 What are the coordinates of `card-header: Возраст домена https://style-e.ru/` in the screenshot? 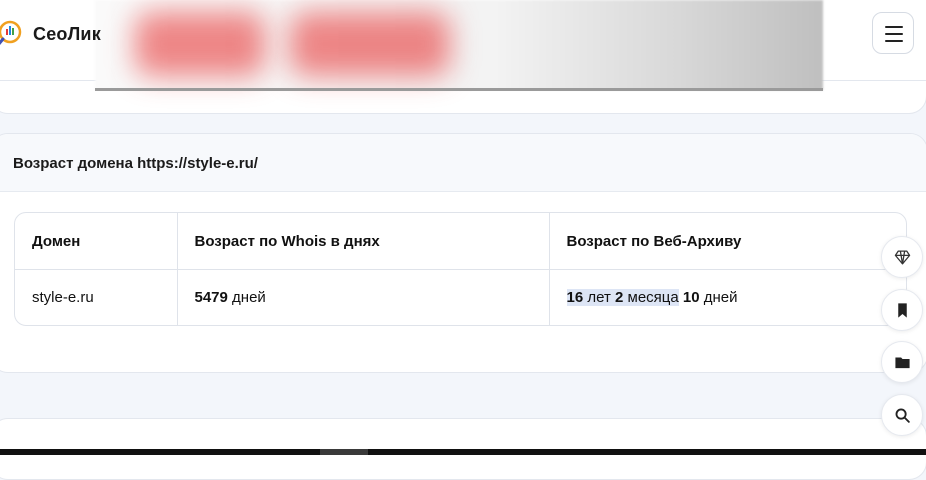 It's located at (463, 163).